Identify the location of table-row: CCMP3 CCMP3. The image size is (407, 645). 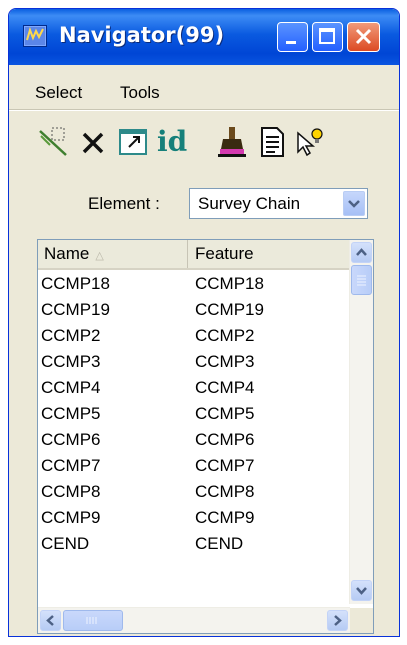
(194, 361).